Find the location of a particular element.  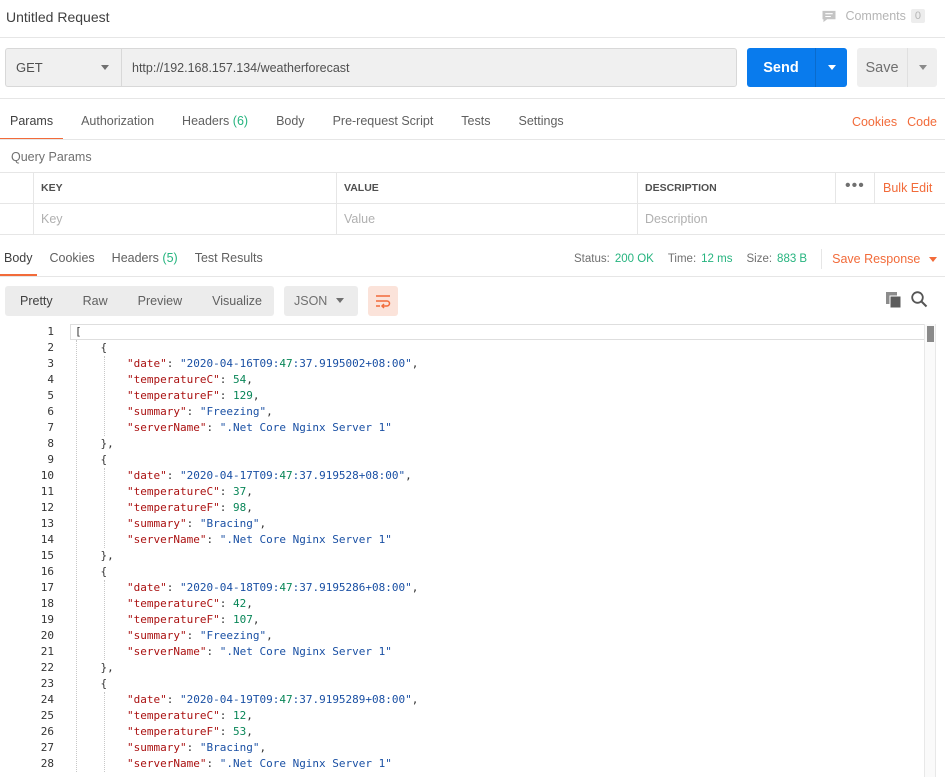

description-input: Description is located at coordinates (791, 219).